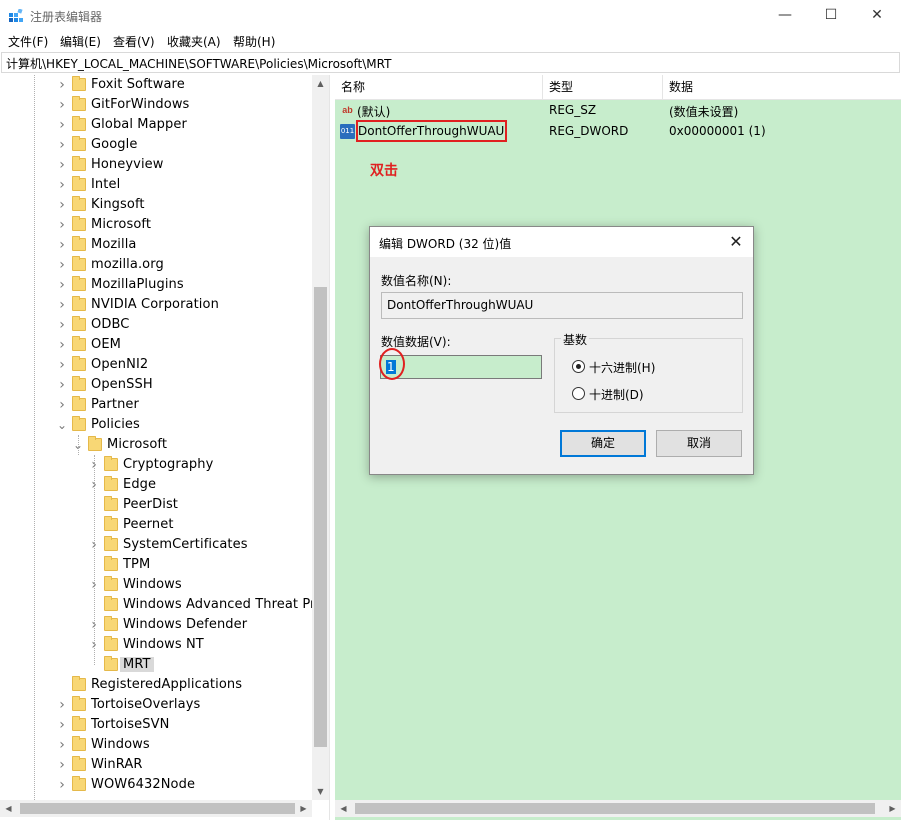 Image resolution: width=901 pixels, height=820 pixels. I want to click on column-header-name: 名称, so click(439, 87).